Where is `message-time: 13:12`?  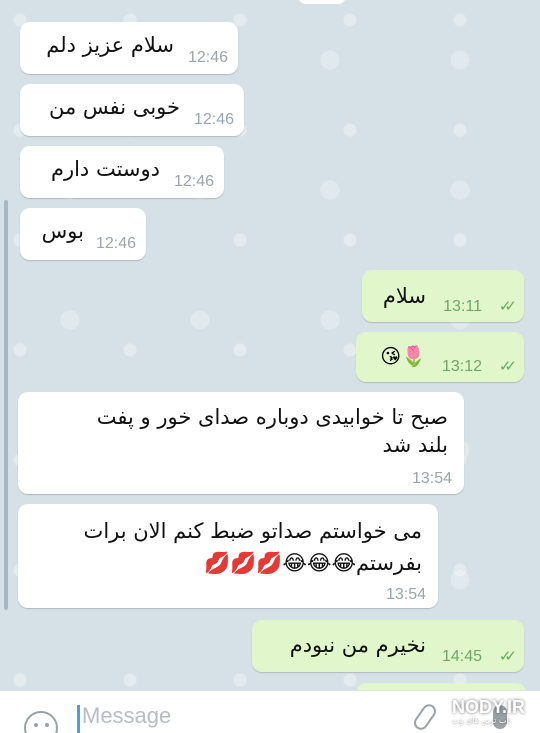
message-time: 13:12 is located at coordinates (461, 366).